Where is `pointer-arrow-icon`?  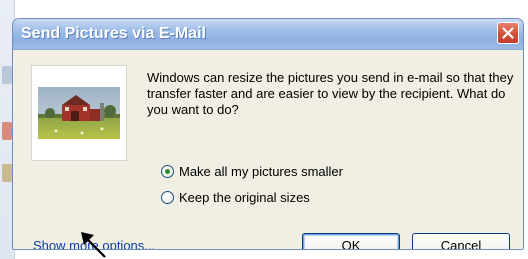
pointer-arrow-icon is located at coordinates (93, 245).